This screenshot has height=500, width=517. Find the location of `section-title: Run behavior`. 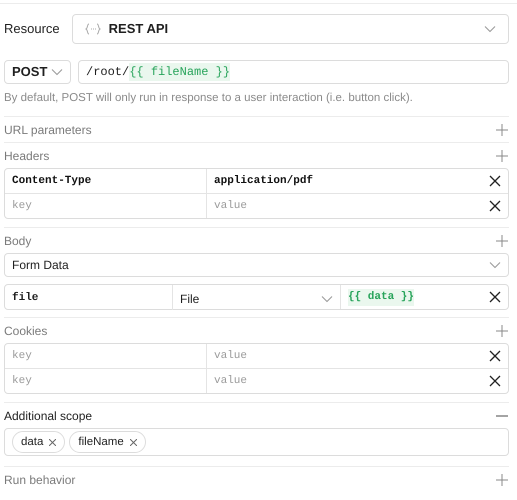

section-title: Run behavior is located at coordinates (40, 480).